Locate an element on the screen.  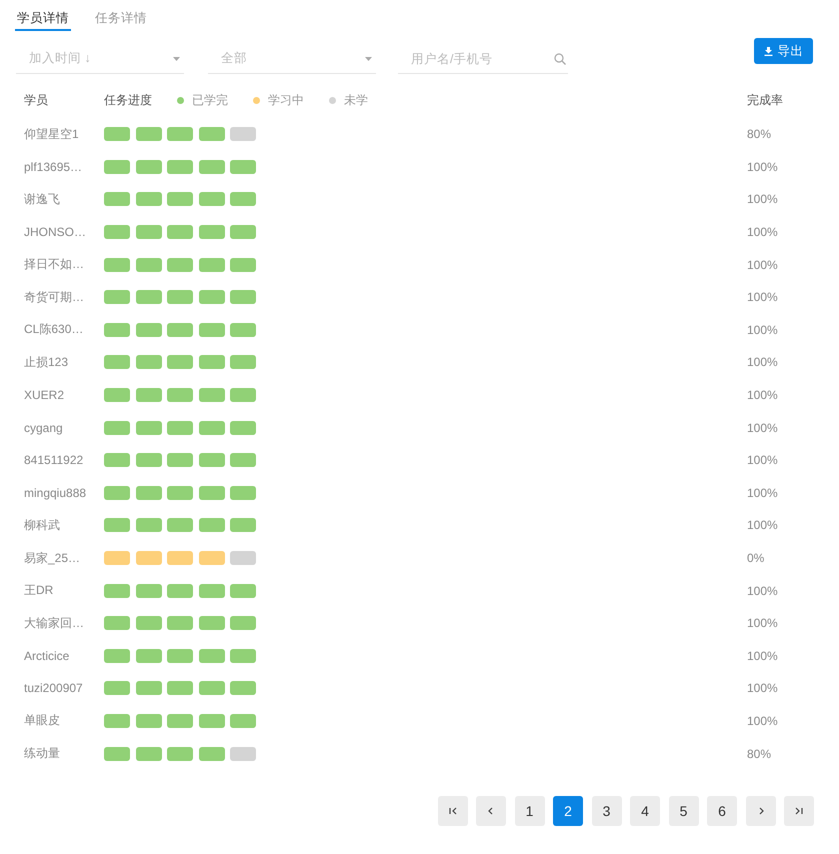
download-icon is located at coordinates (768, 51).